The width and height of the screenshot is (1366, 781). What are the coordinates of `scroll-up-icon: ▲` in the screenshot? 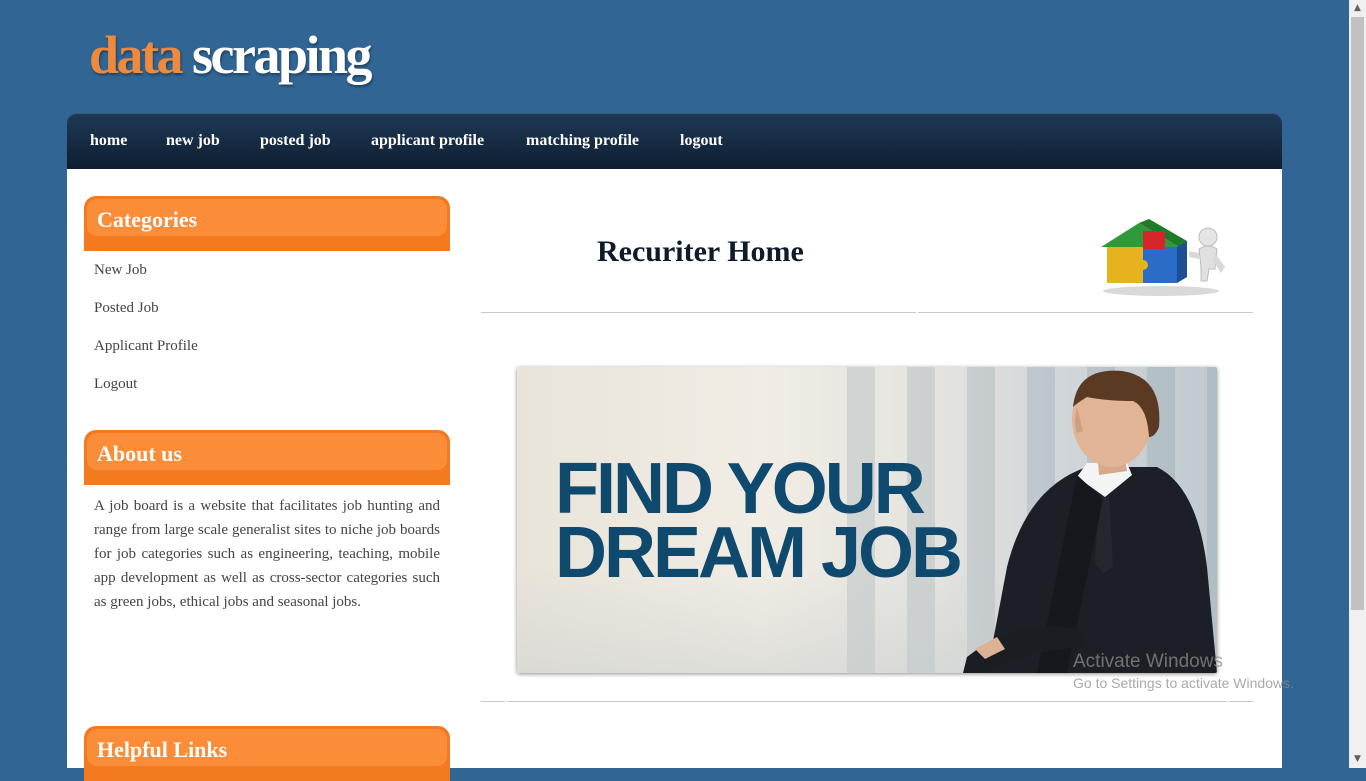 It's located at (1357, 8).